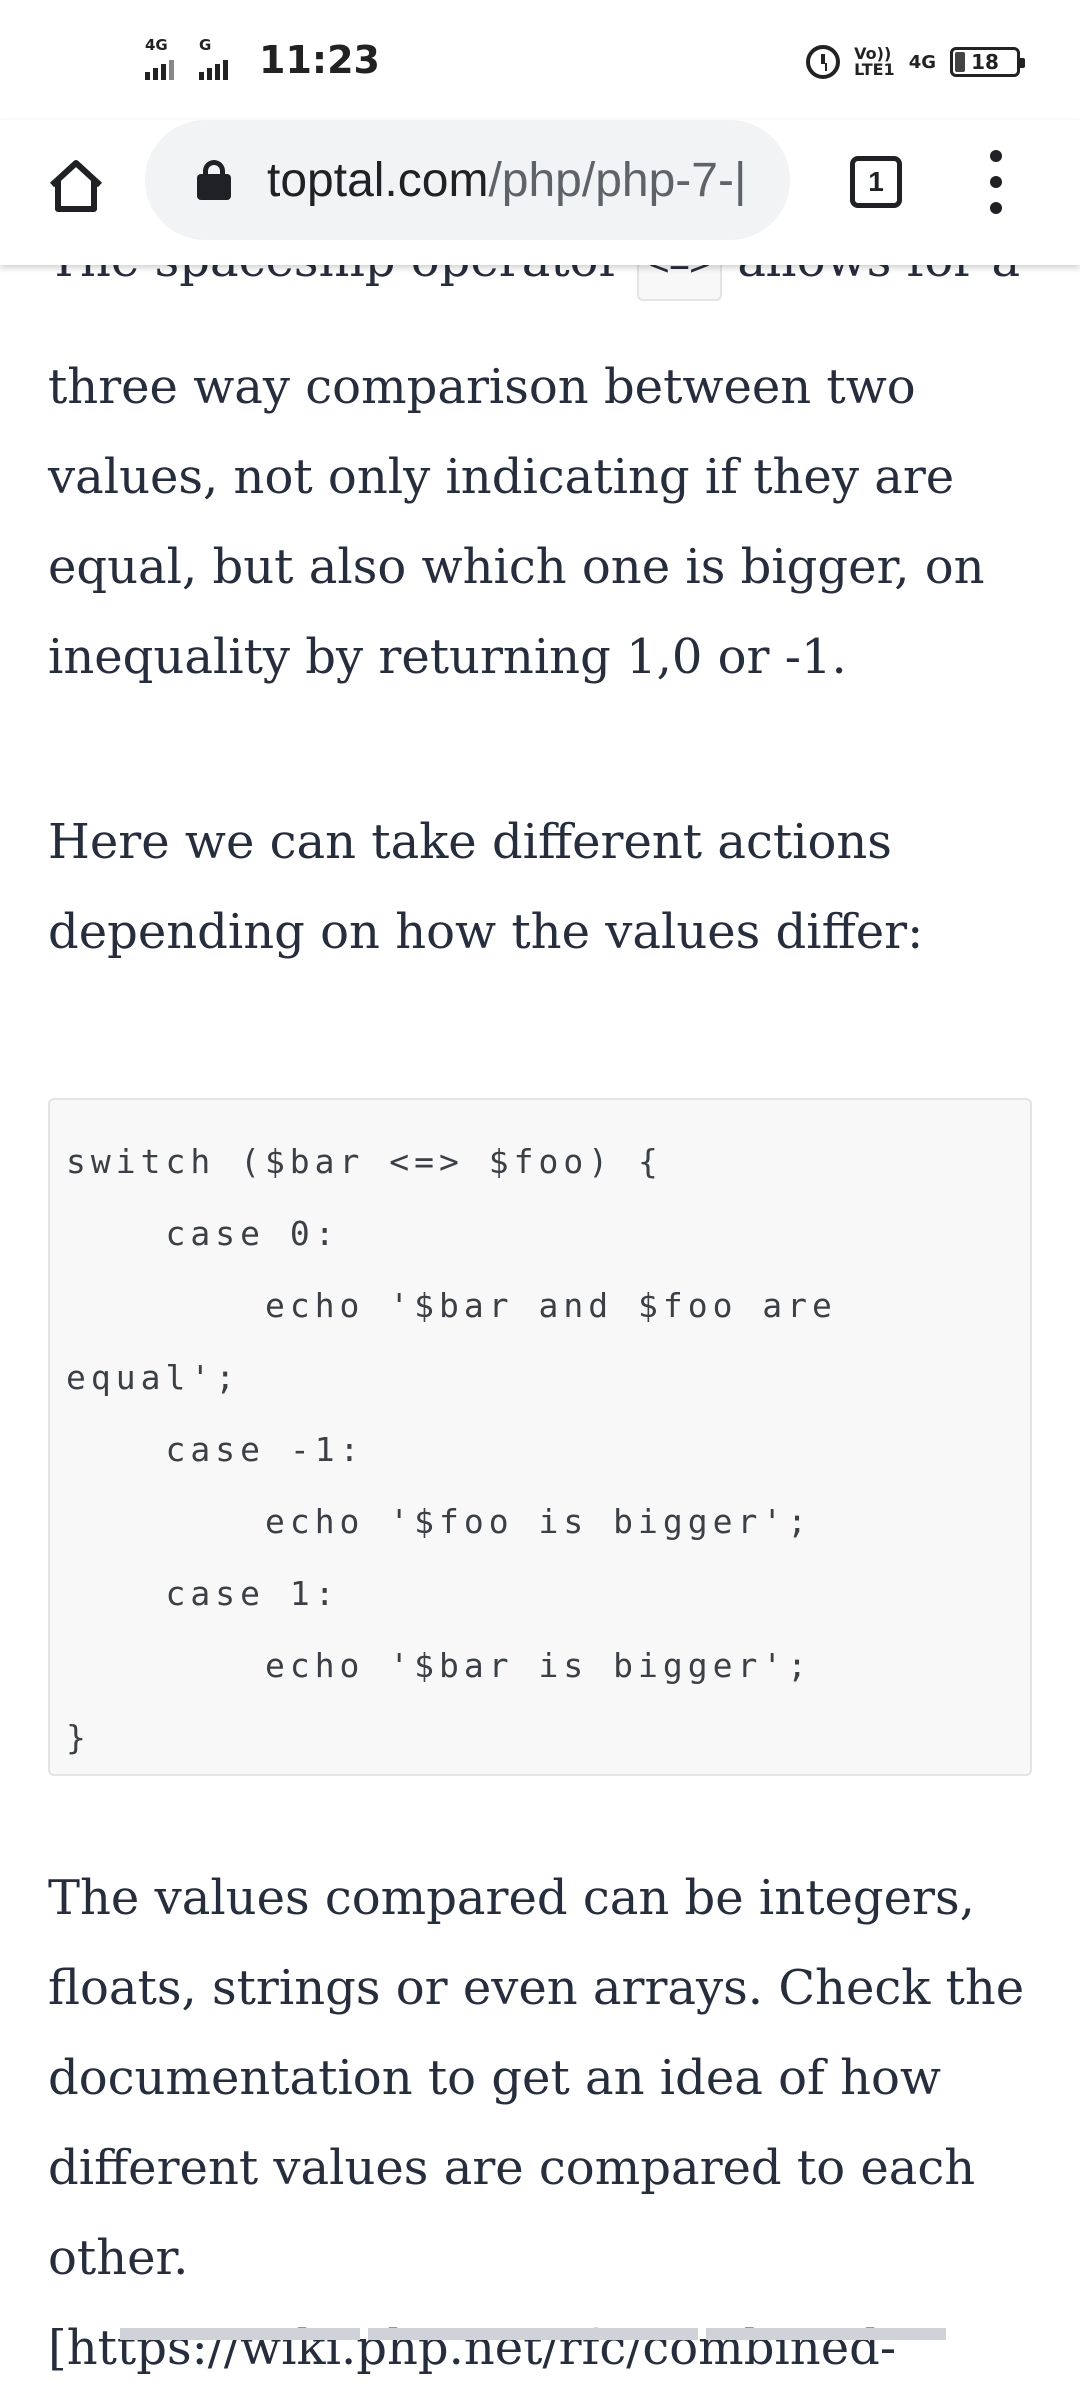  I want to click on url-bar: toptal.com/php/php-7-|, so click(467, 180).